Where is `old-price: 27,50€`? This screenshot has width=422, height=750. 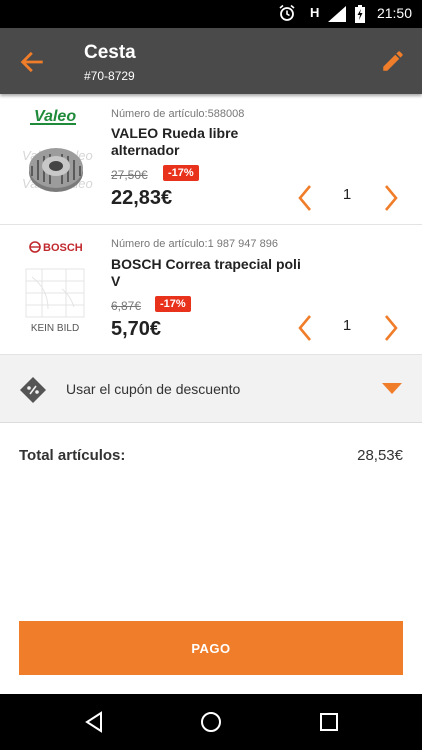 old-price: 27,50€ is located at coordinates (129, 175).